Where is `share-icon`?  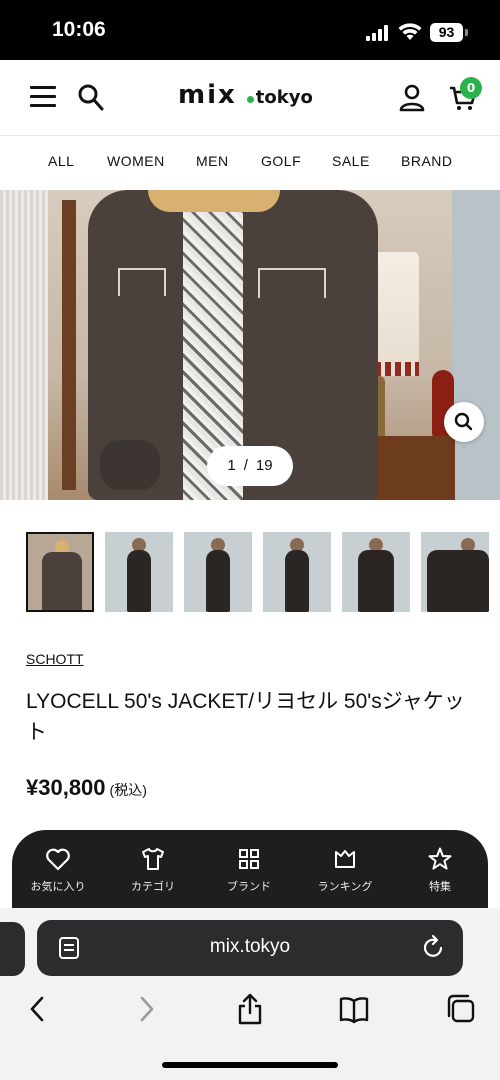
share-icon is located at coordinates (250, 1009).